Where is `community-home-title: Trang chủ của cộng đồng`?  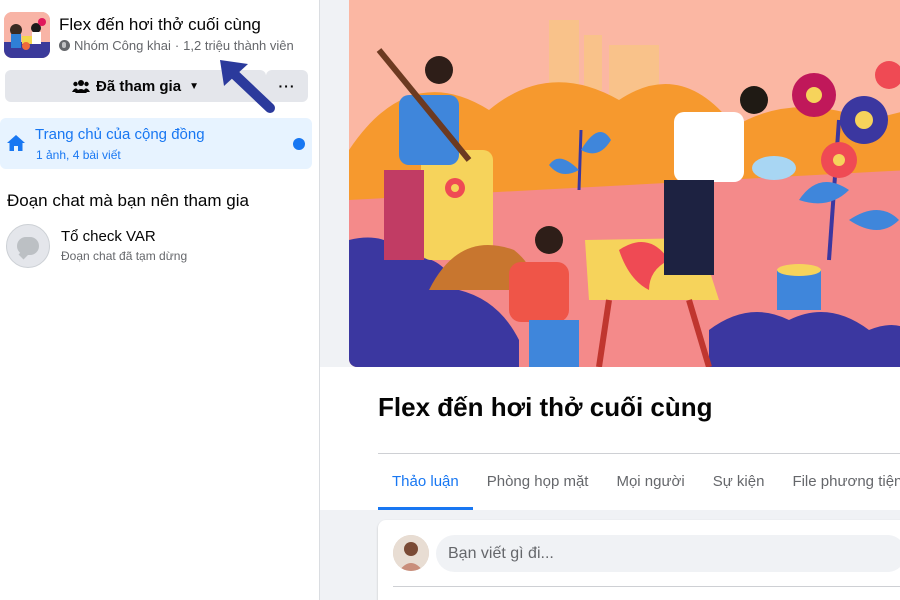 community-home-title: Trang chủ của cộng đồng is located at coordinates (120, 134).